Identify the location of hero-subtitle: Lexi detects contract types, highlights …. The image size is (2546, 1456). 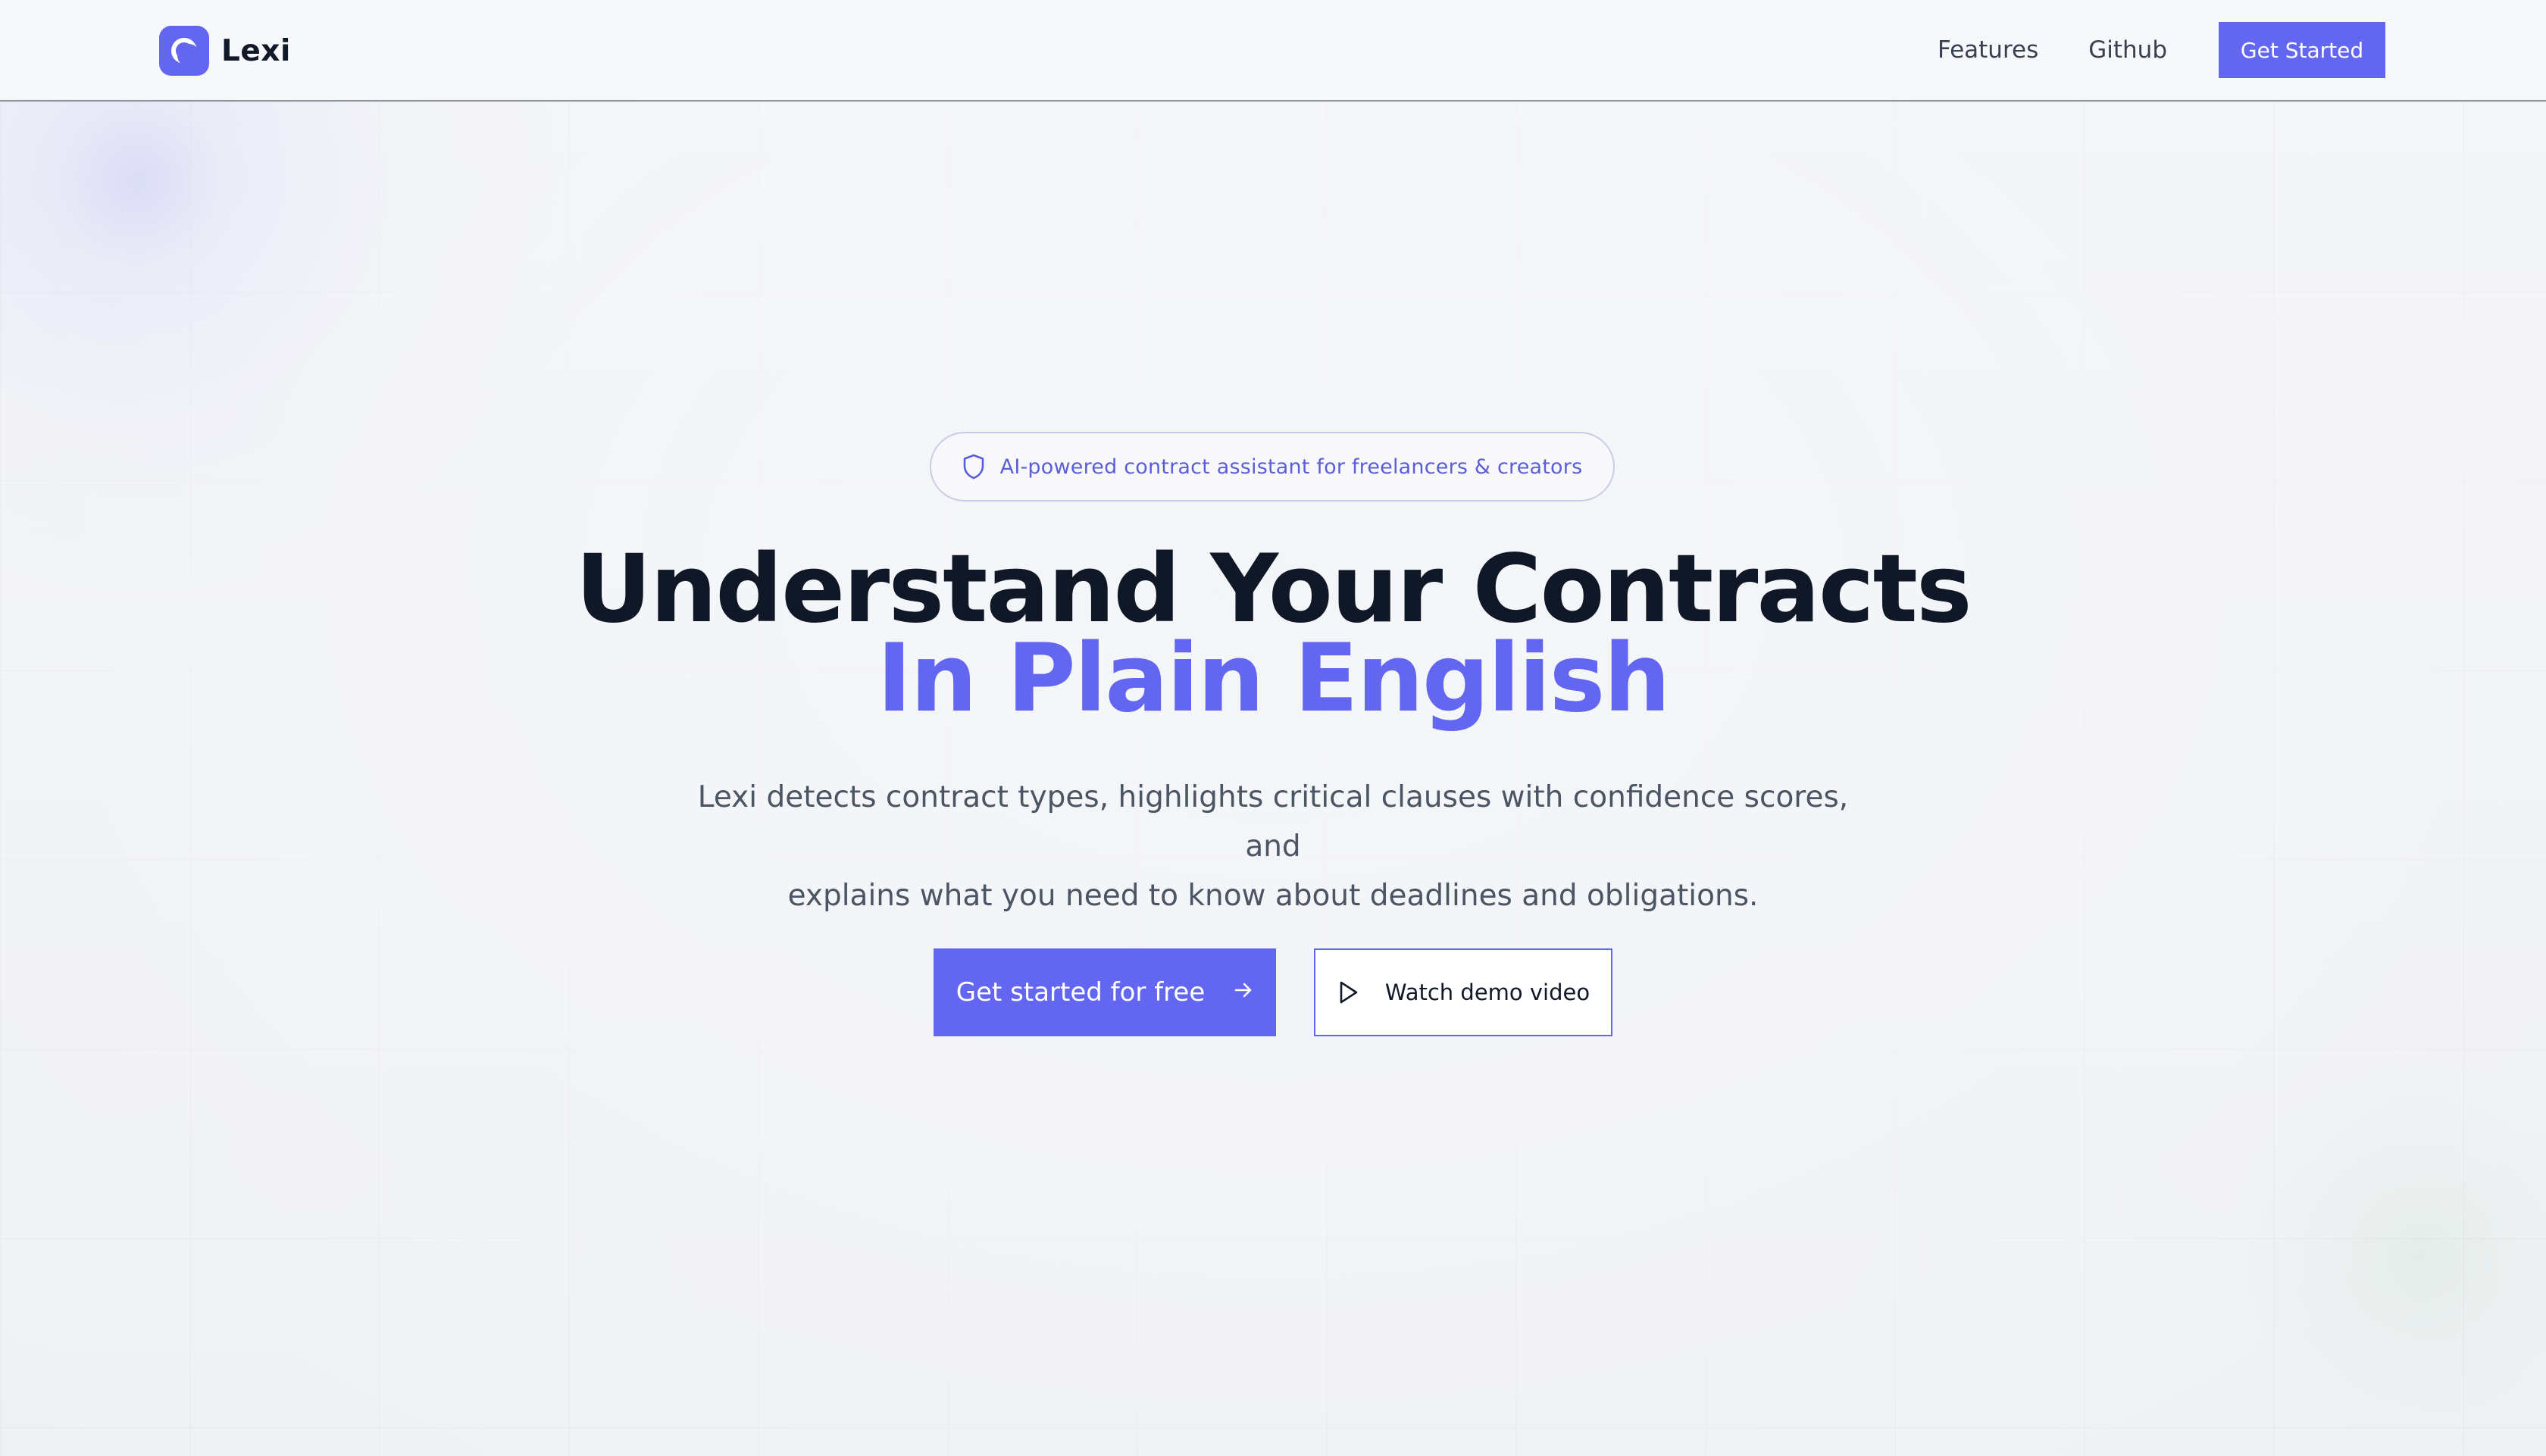
(1273, 846).